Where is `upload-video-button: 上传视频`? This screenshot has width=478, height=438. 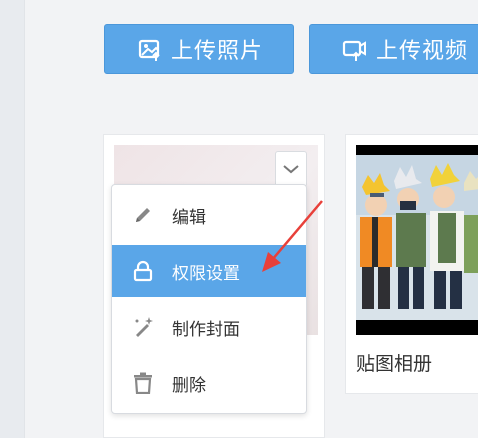 upload-video-button: 上传视频 is located at coordinates (393, 49).